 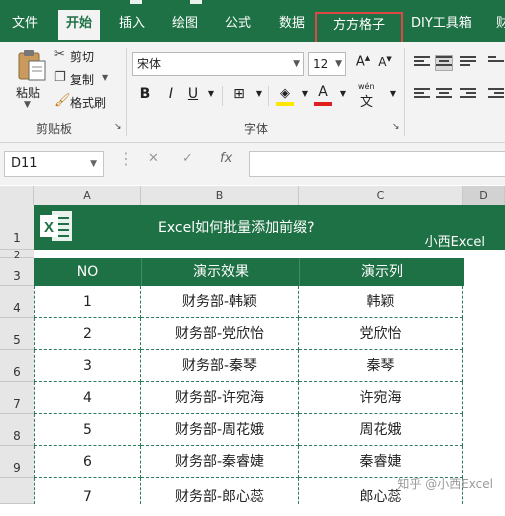 I want to click on copy-button: ❐ 复制 ▼, so click(x=84, y=79).